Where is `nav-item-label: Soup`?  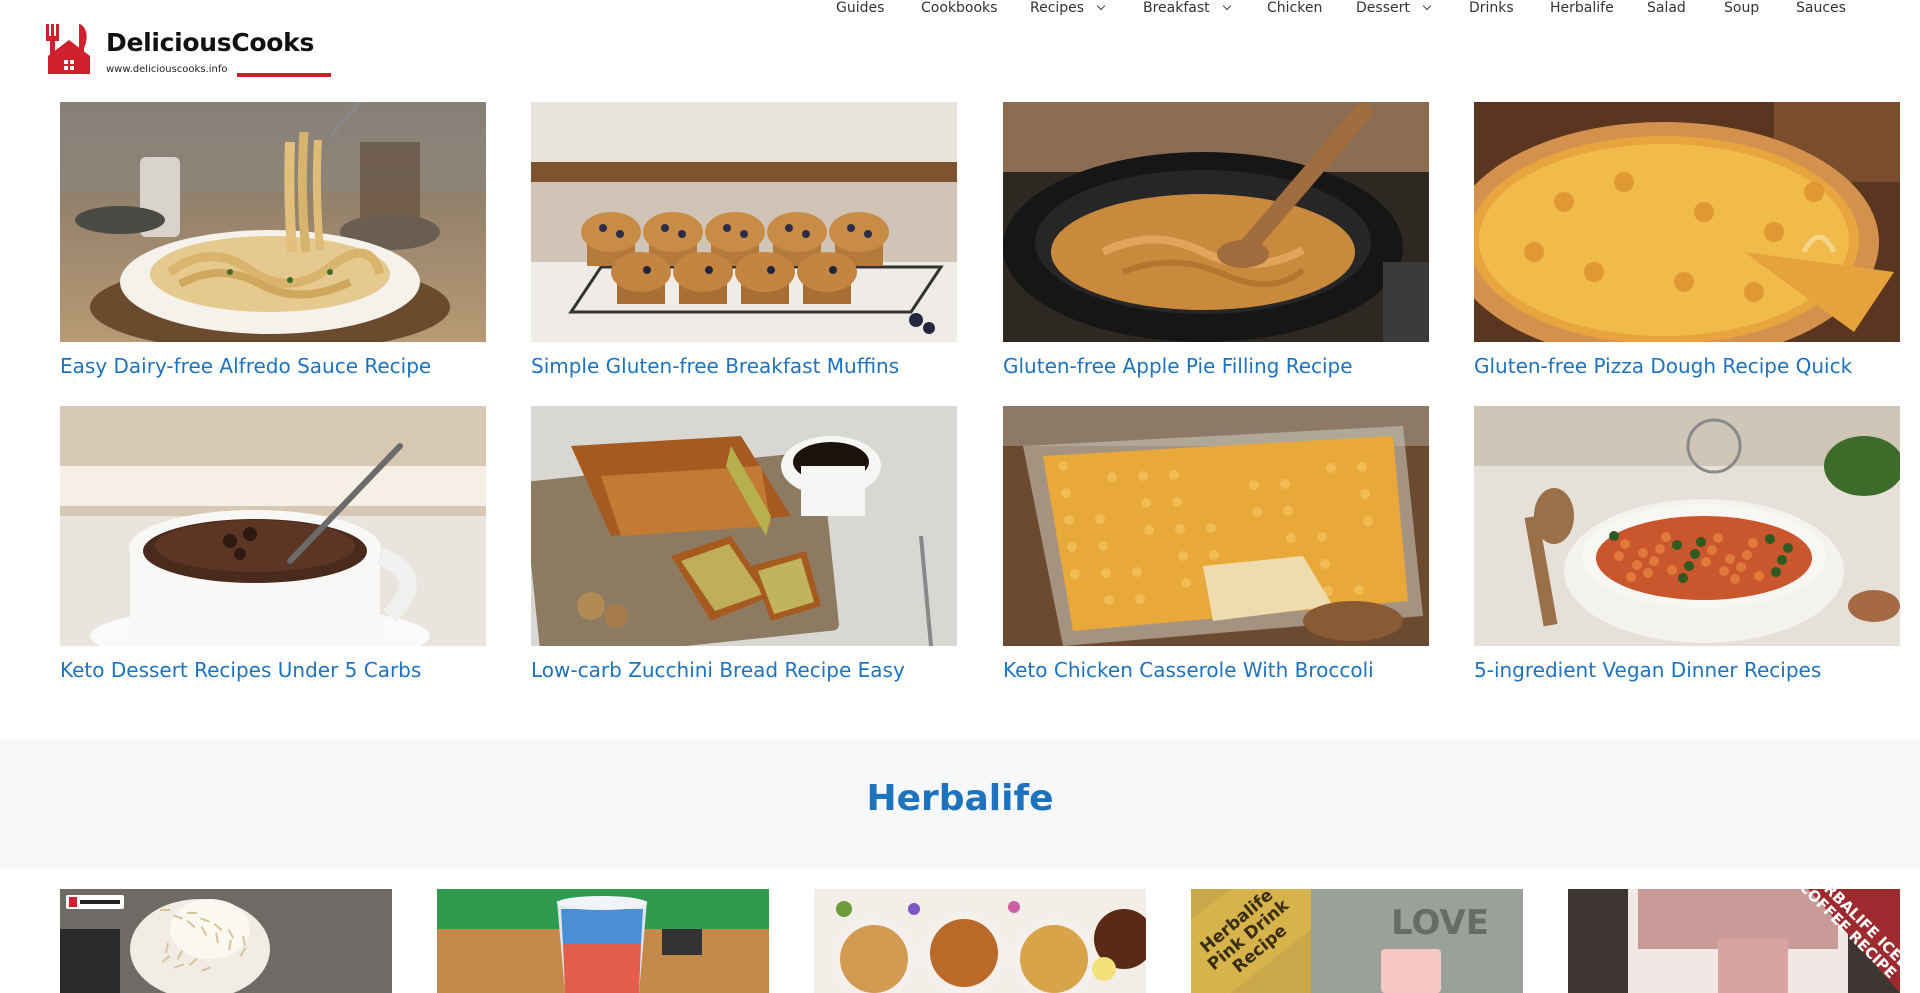
nav-item-label: Soup is located at coordinates (1742, 8).